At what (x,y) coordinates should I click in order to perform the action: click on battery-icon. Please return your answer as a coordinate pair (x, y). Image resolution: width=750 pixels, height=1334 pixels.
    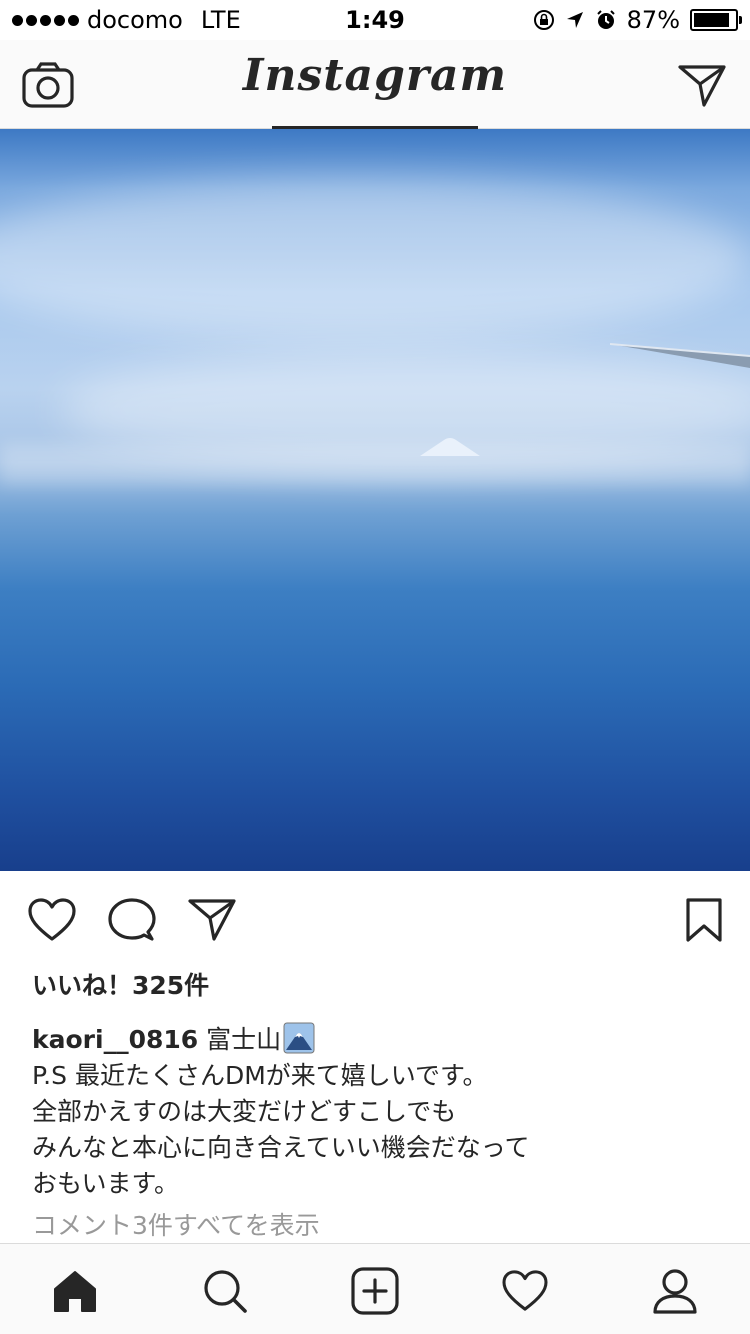
    Looking at the image, I should click on (716, 20).